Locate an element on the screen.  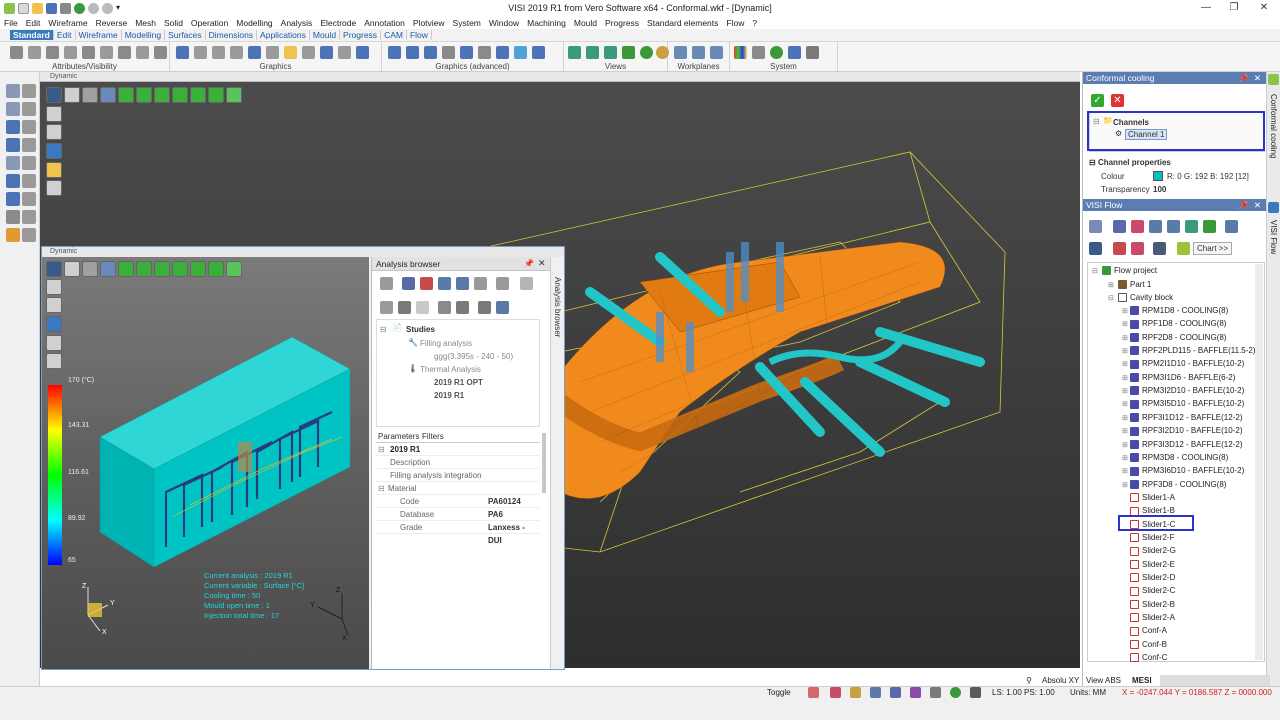
flow-tool-10-icon is located at coordinates (1119, 248).